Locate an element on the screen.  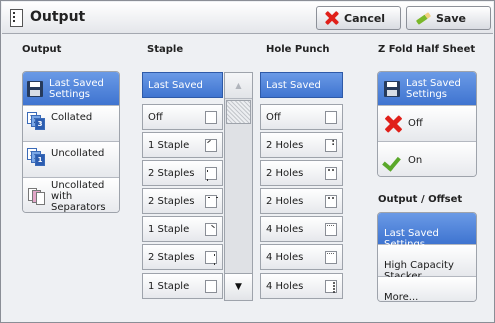
staple-top-right-icon is located at coordinates (211, 229).